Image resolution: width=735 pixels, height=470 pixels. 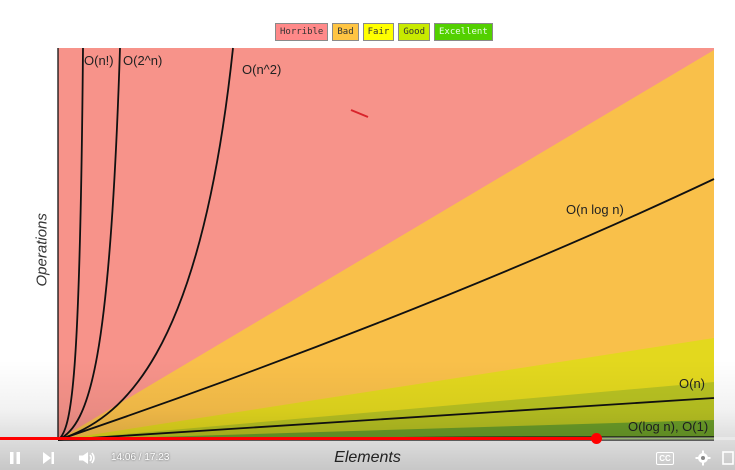 I want to click on legend-item-excellent: Excellent, so click(x=463, y=32).